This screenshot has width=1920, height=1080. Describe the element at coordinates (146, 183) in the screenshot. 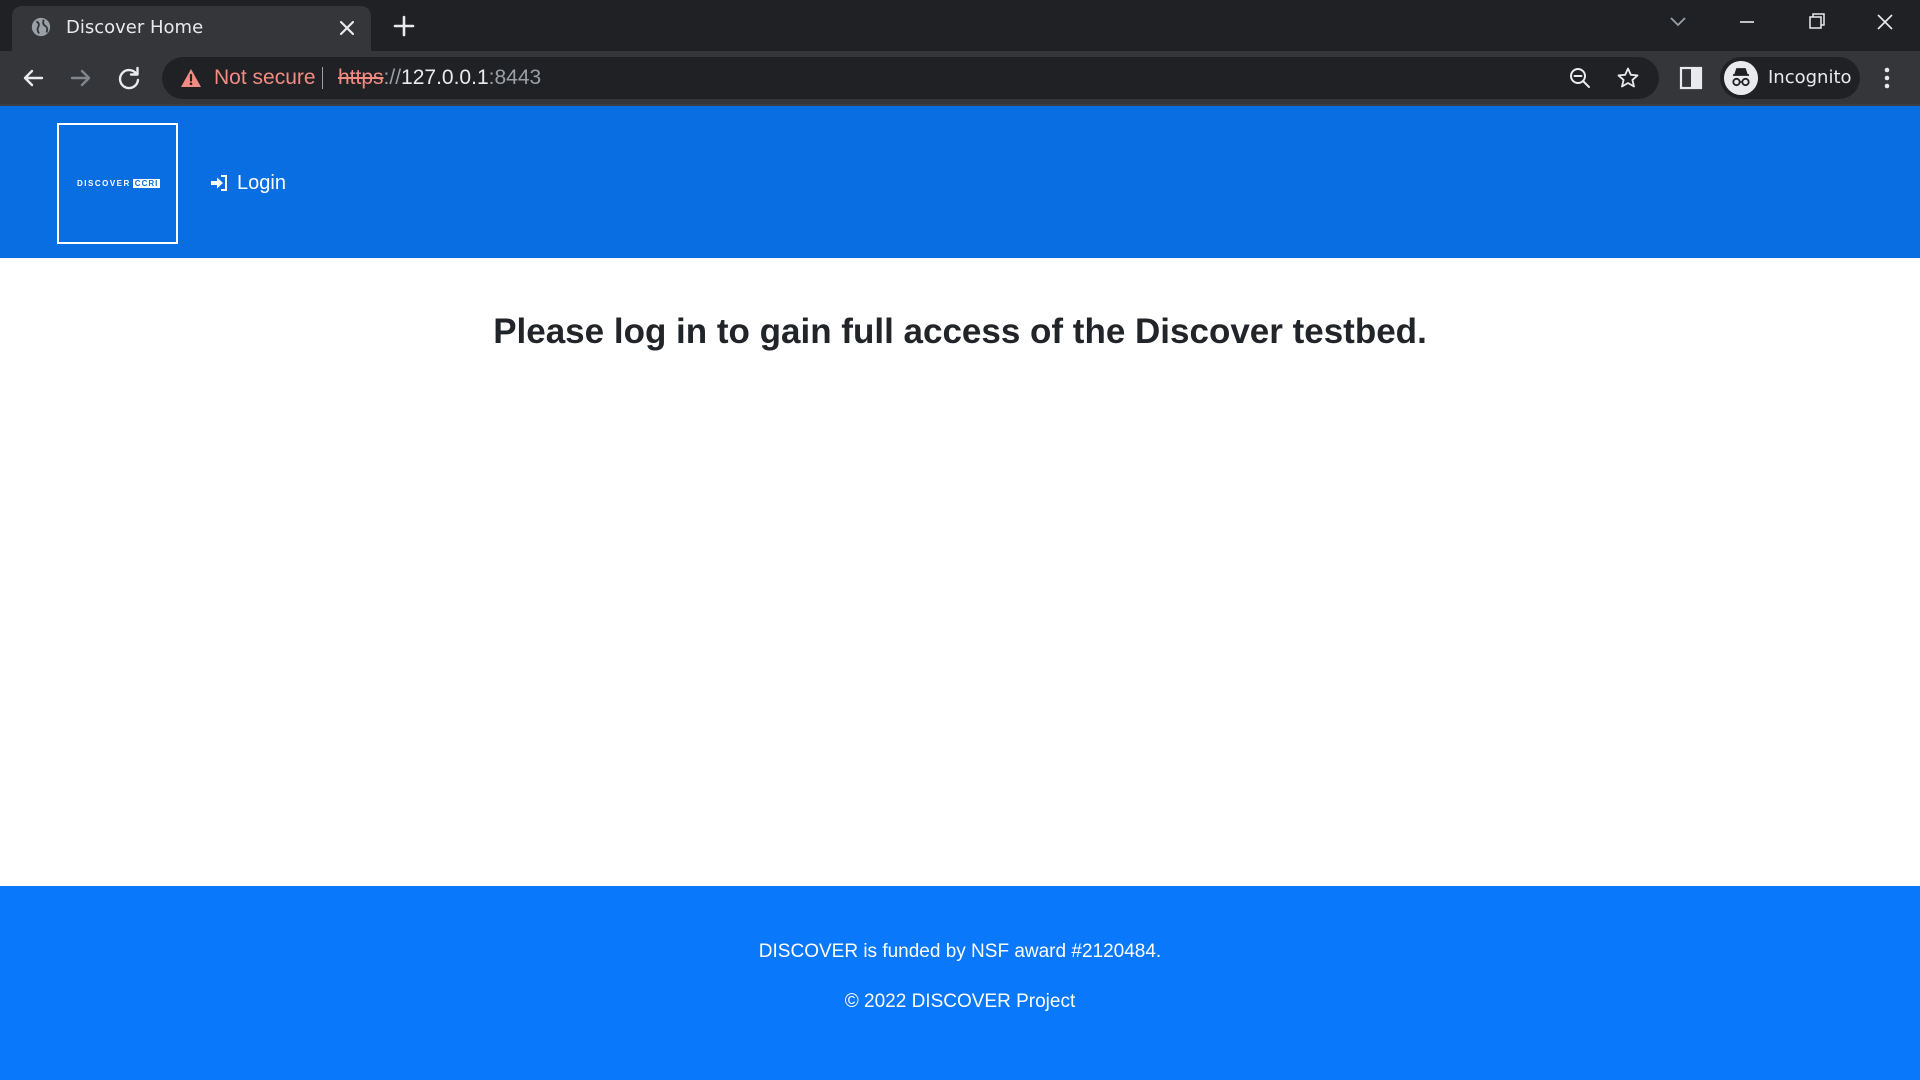

I see `logo-tag: CCRI` at that location.